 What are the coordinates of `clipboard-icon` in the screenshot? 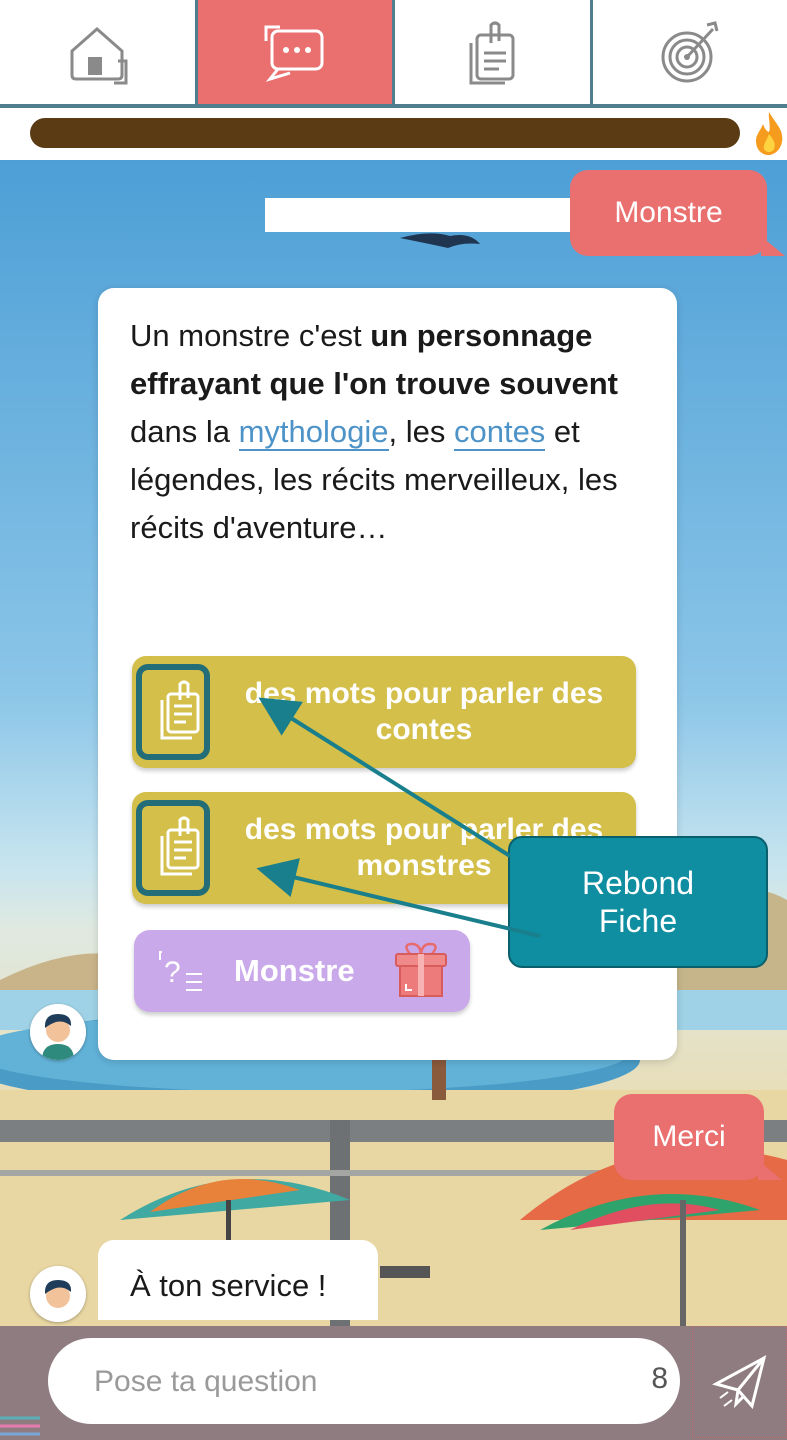 It's located at (492, 53).